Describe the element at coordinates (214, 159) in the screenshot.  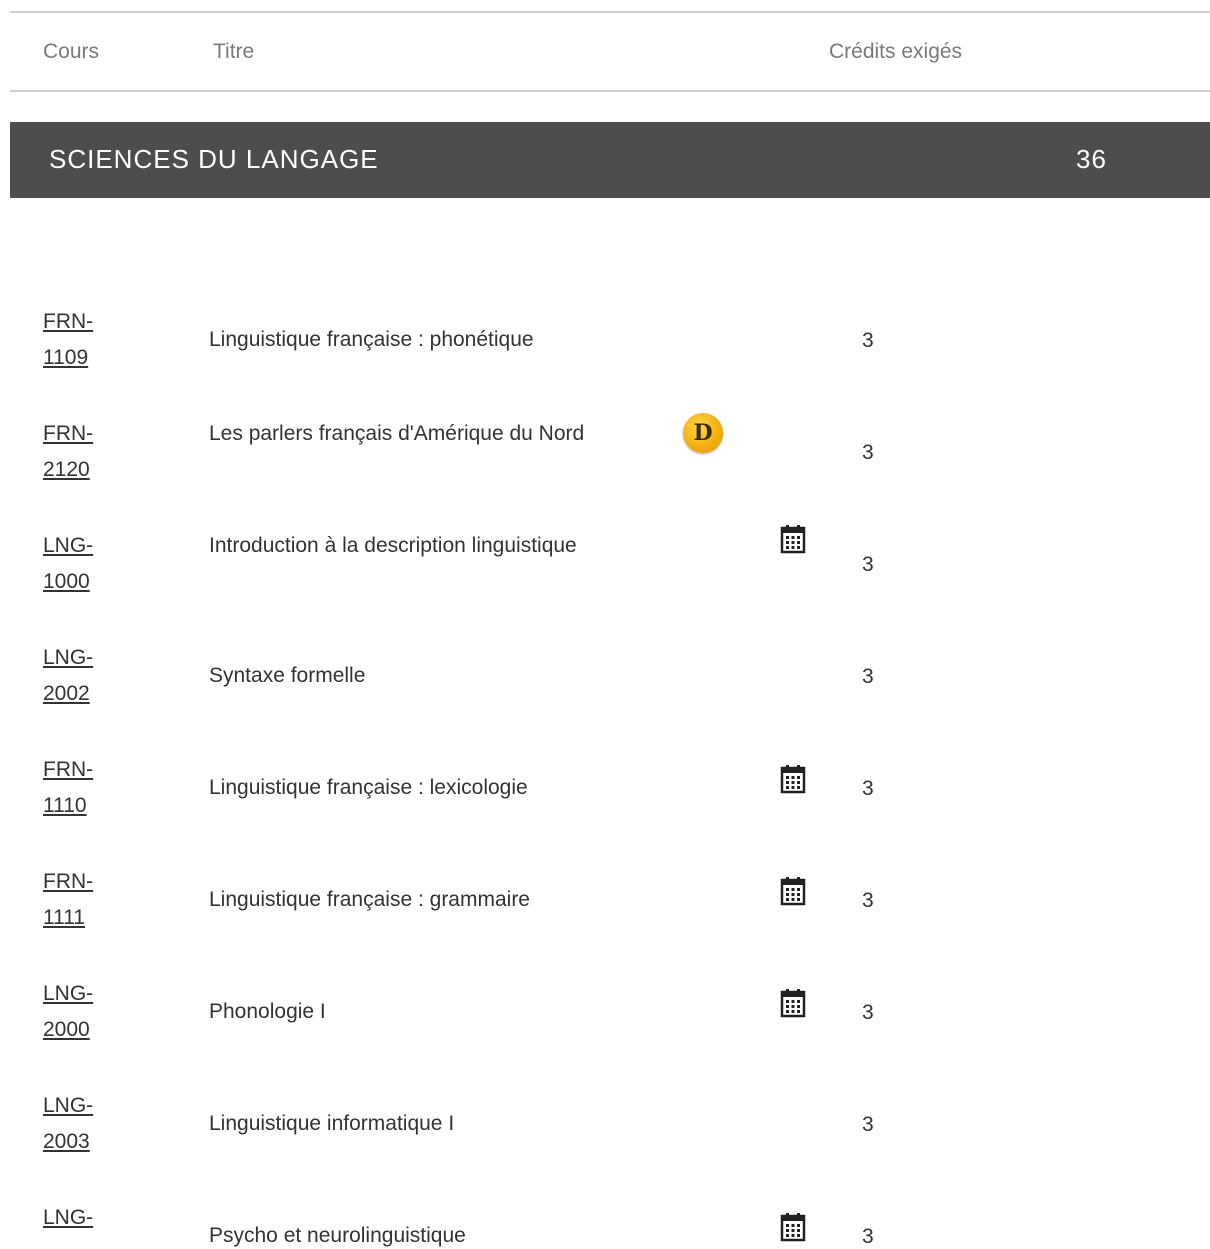
I see `section-title: SCIENCES DU LANGAGE` at that location.